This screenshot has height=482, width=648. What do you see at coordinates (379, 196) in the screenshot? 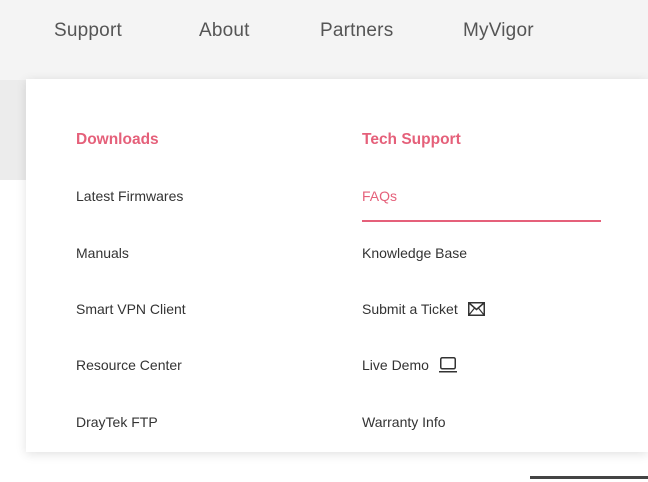
I see `faqs-link: FAQs` at bounding box center [379, 196].